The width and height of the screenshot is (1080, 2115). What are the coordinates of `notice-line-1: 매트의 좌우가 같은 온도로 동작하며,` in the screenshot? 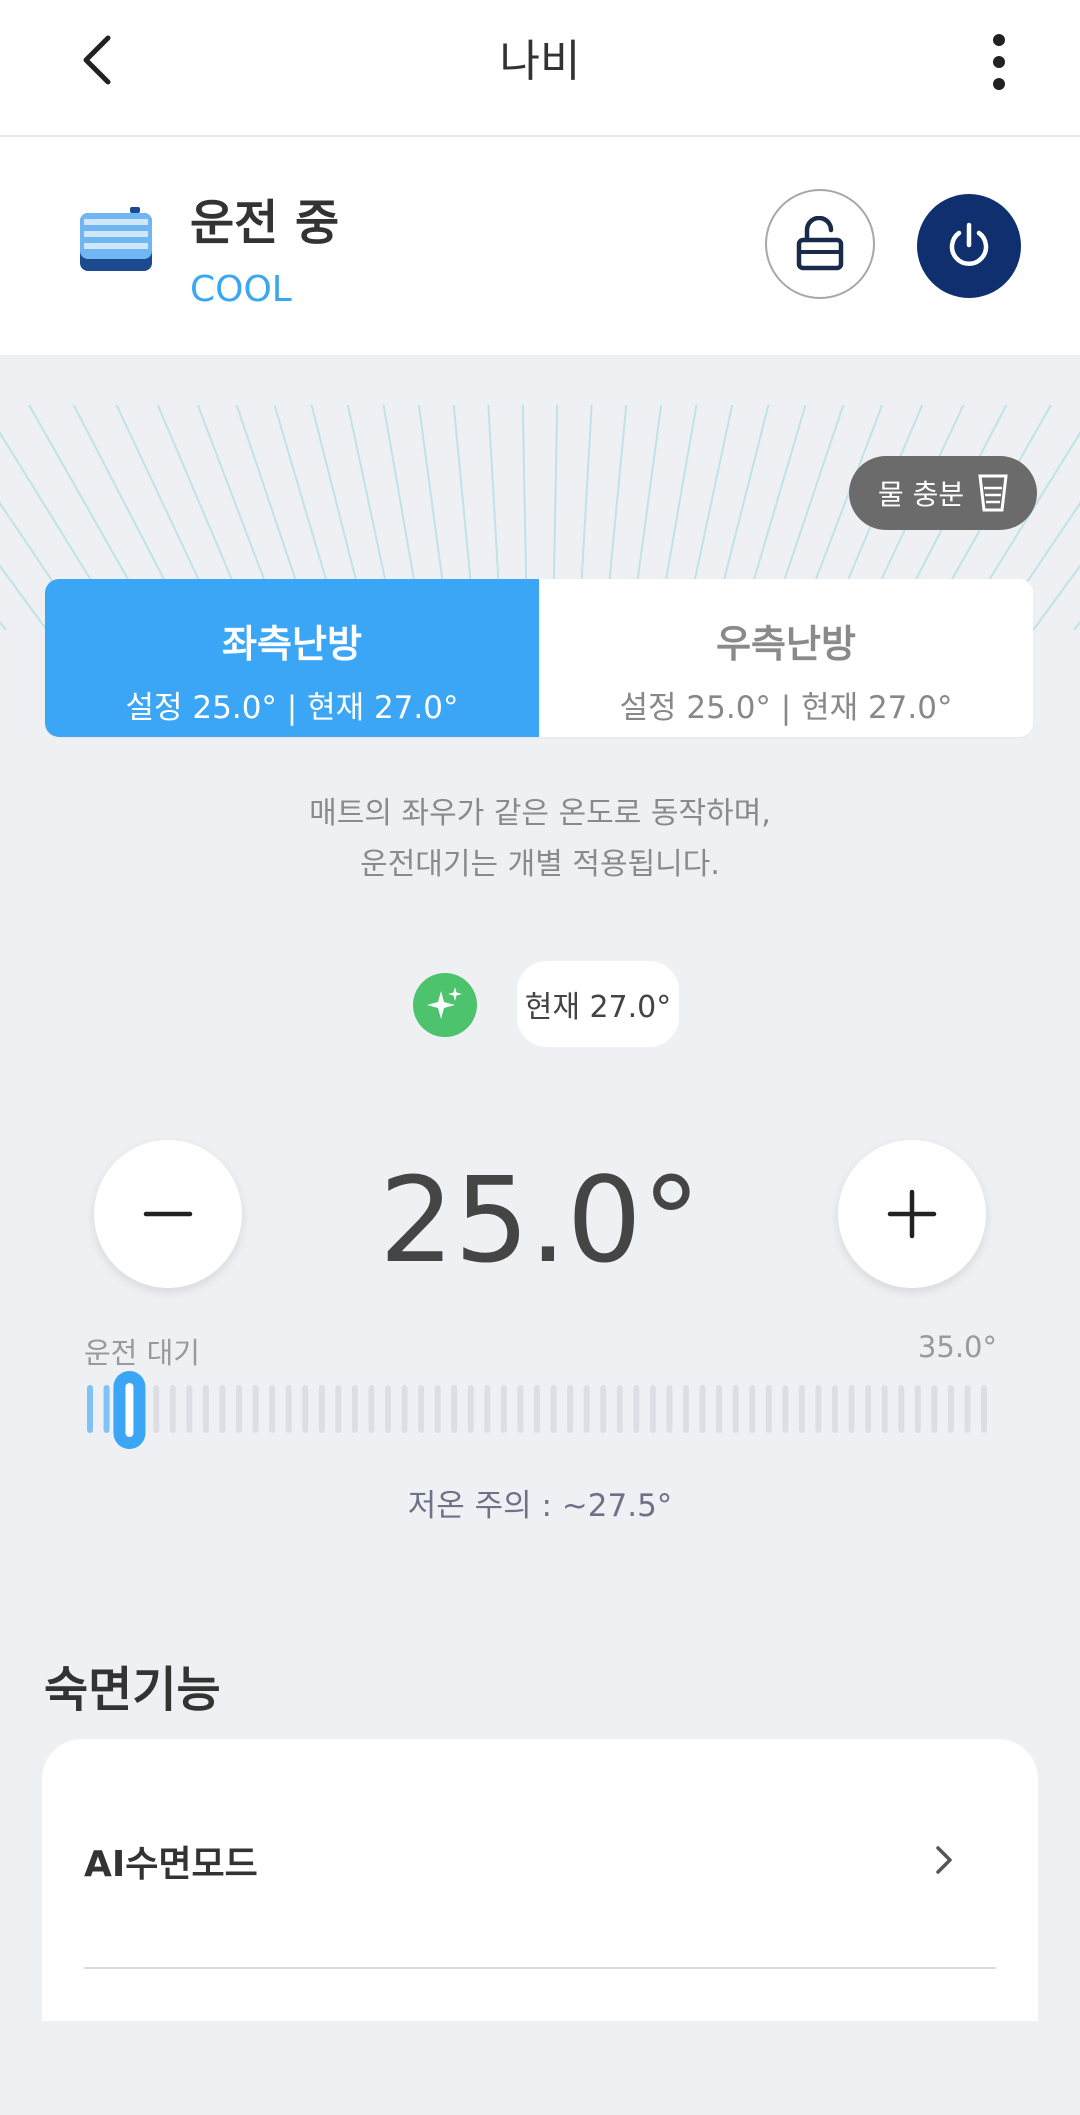 It's located at (540, 813).